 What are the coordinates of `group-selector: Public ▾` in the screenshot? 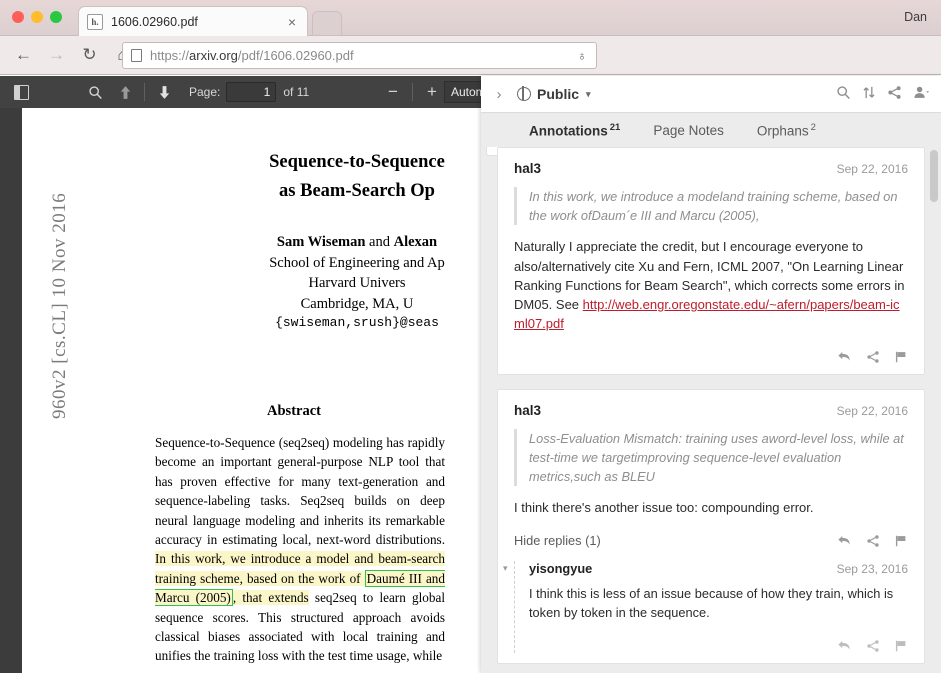 It's located at (554, 94).